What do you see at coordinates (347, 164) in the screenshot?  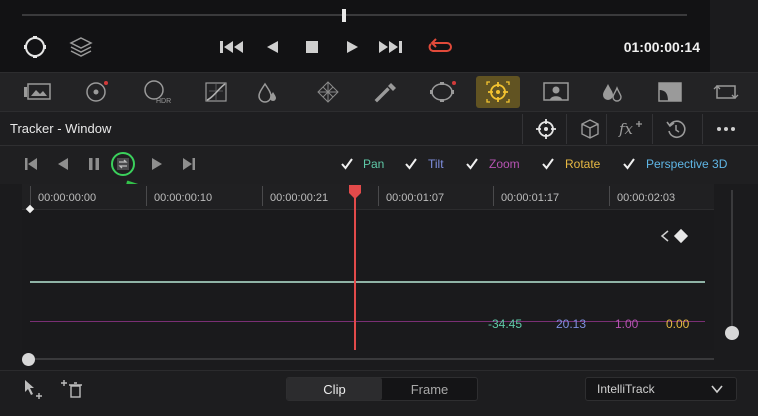 I see `pan-checkbox` at bounding box center [347, 164].